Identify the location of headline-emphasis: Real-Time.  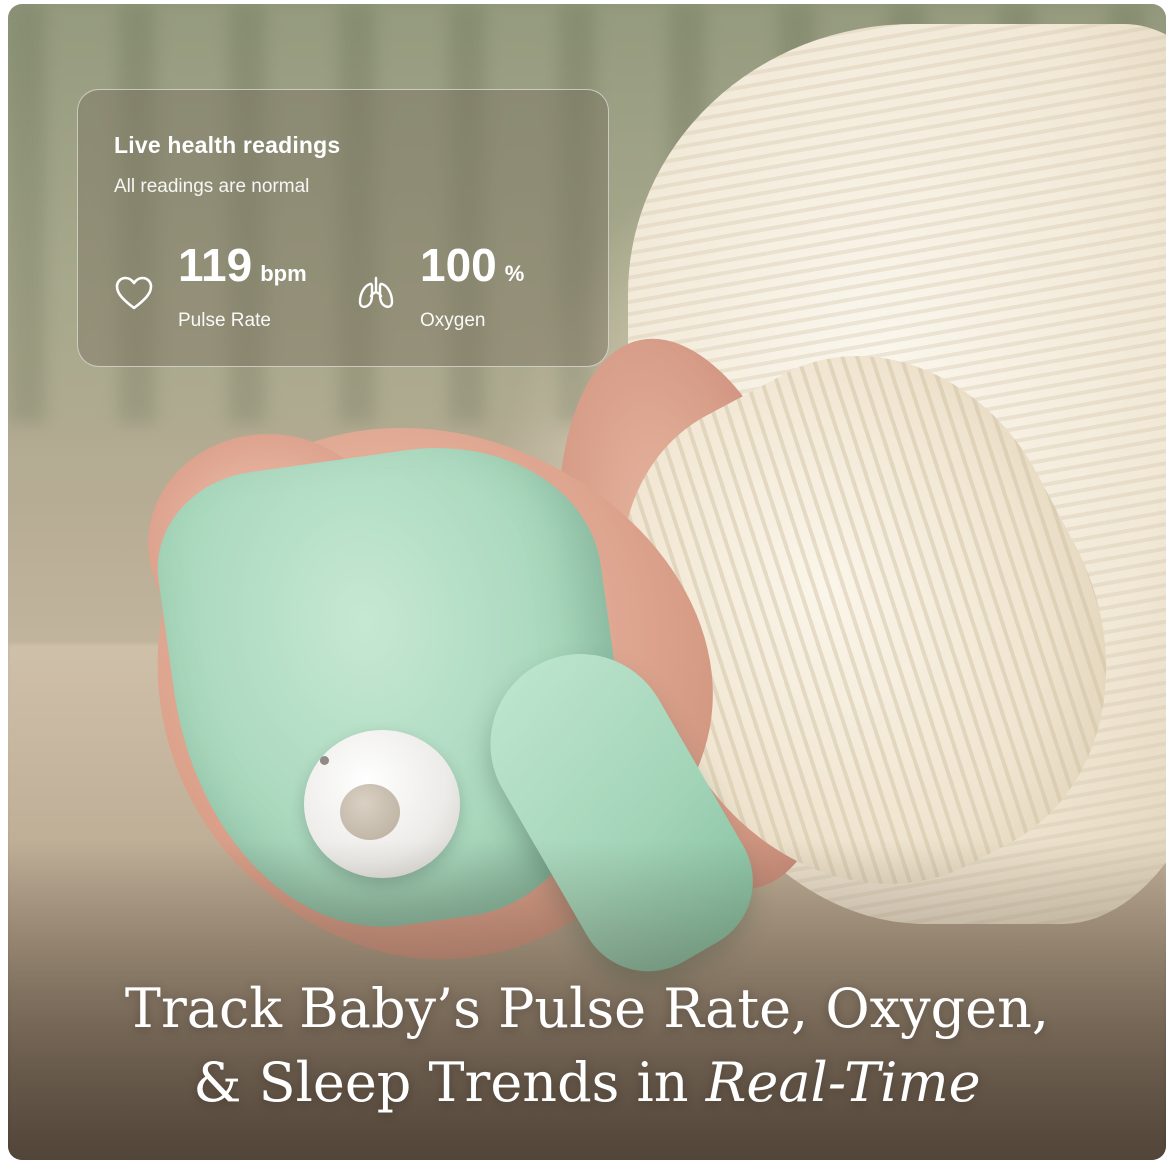
(843, 1082).